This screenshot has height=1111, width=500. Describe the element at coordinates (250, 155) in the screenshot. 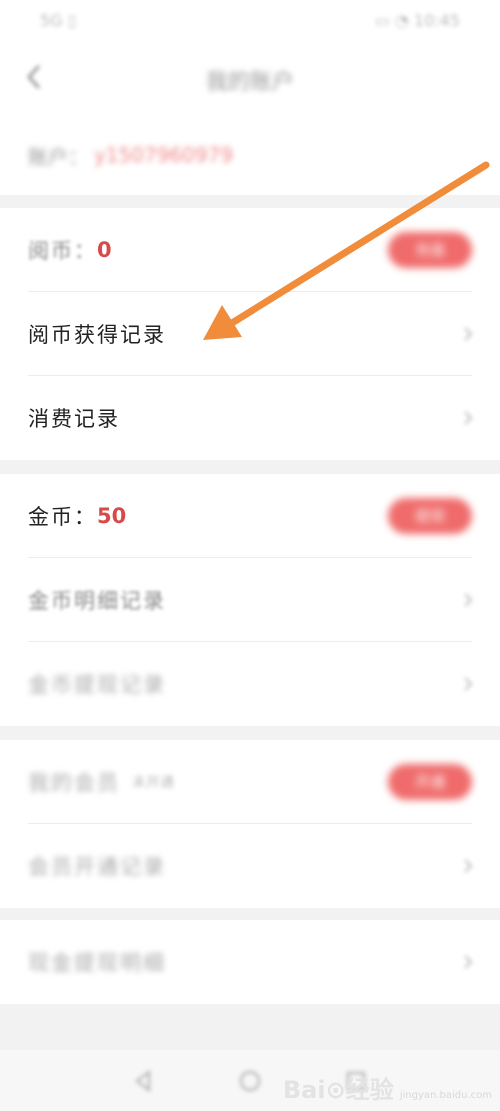

I see `account-row: 账户： y1507960979` at that location.